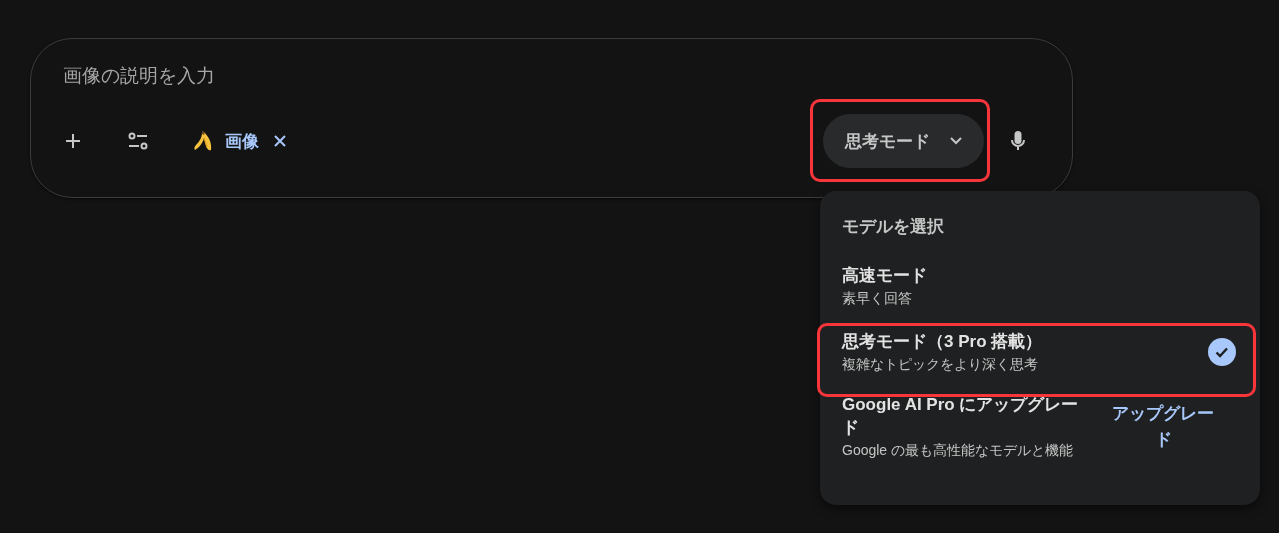 The height and width of the screenshot is (533, 1279). Describe the element at coordinates (893, 227) in the screenshot. I see `menu-title: モデルを選択` at that location.